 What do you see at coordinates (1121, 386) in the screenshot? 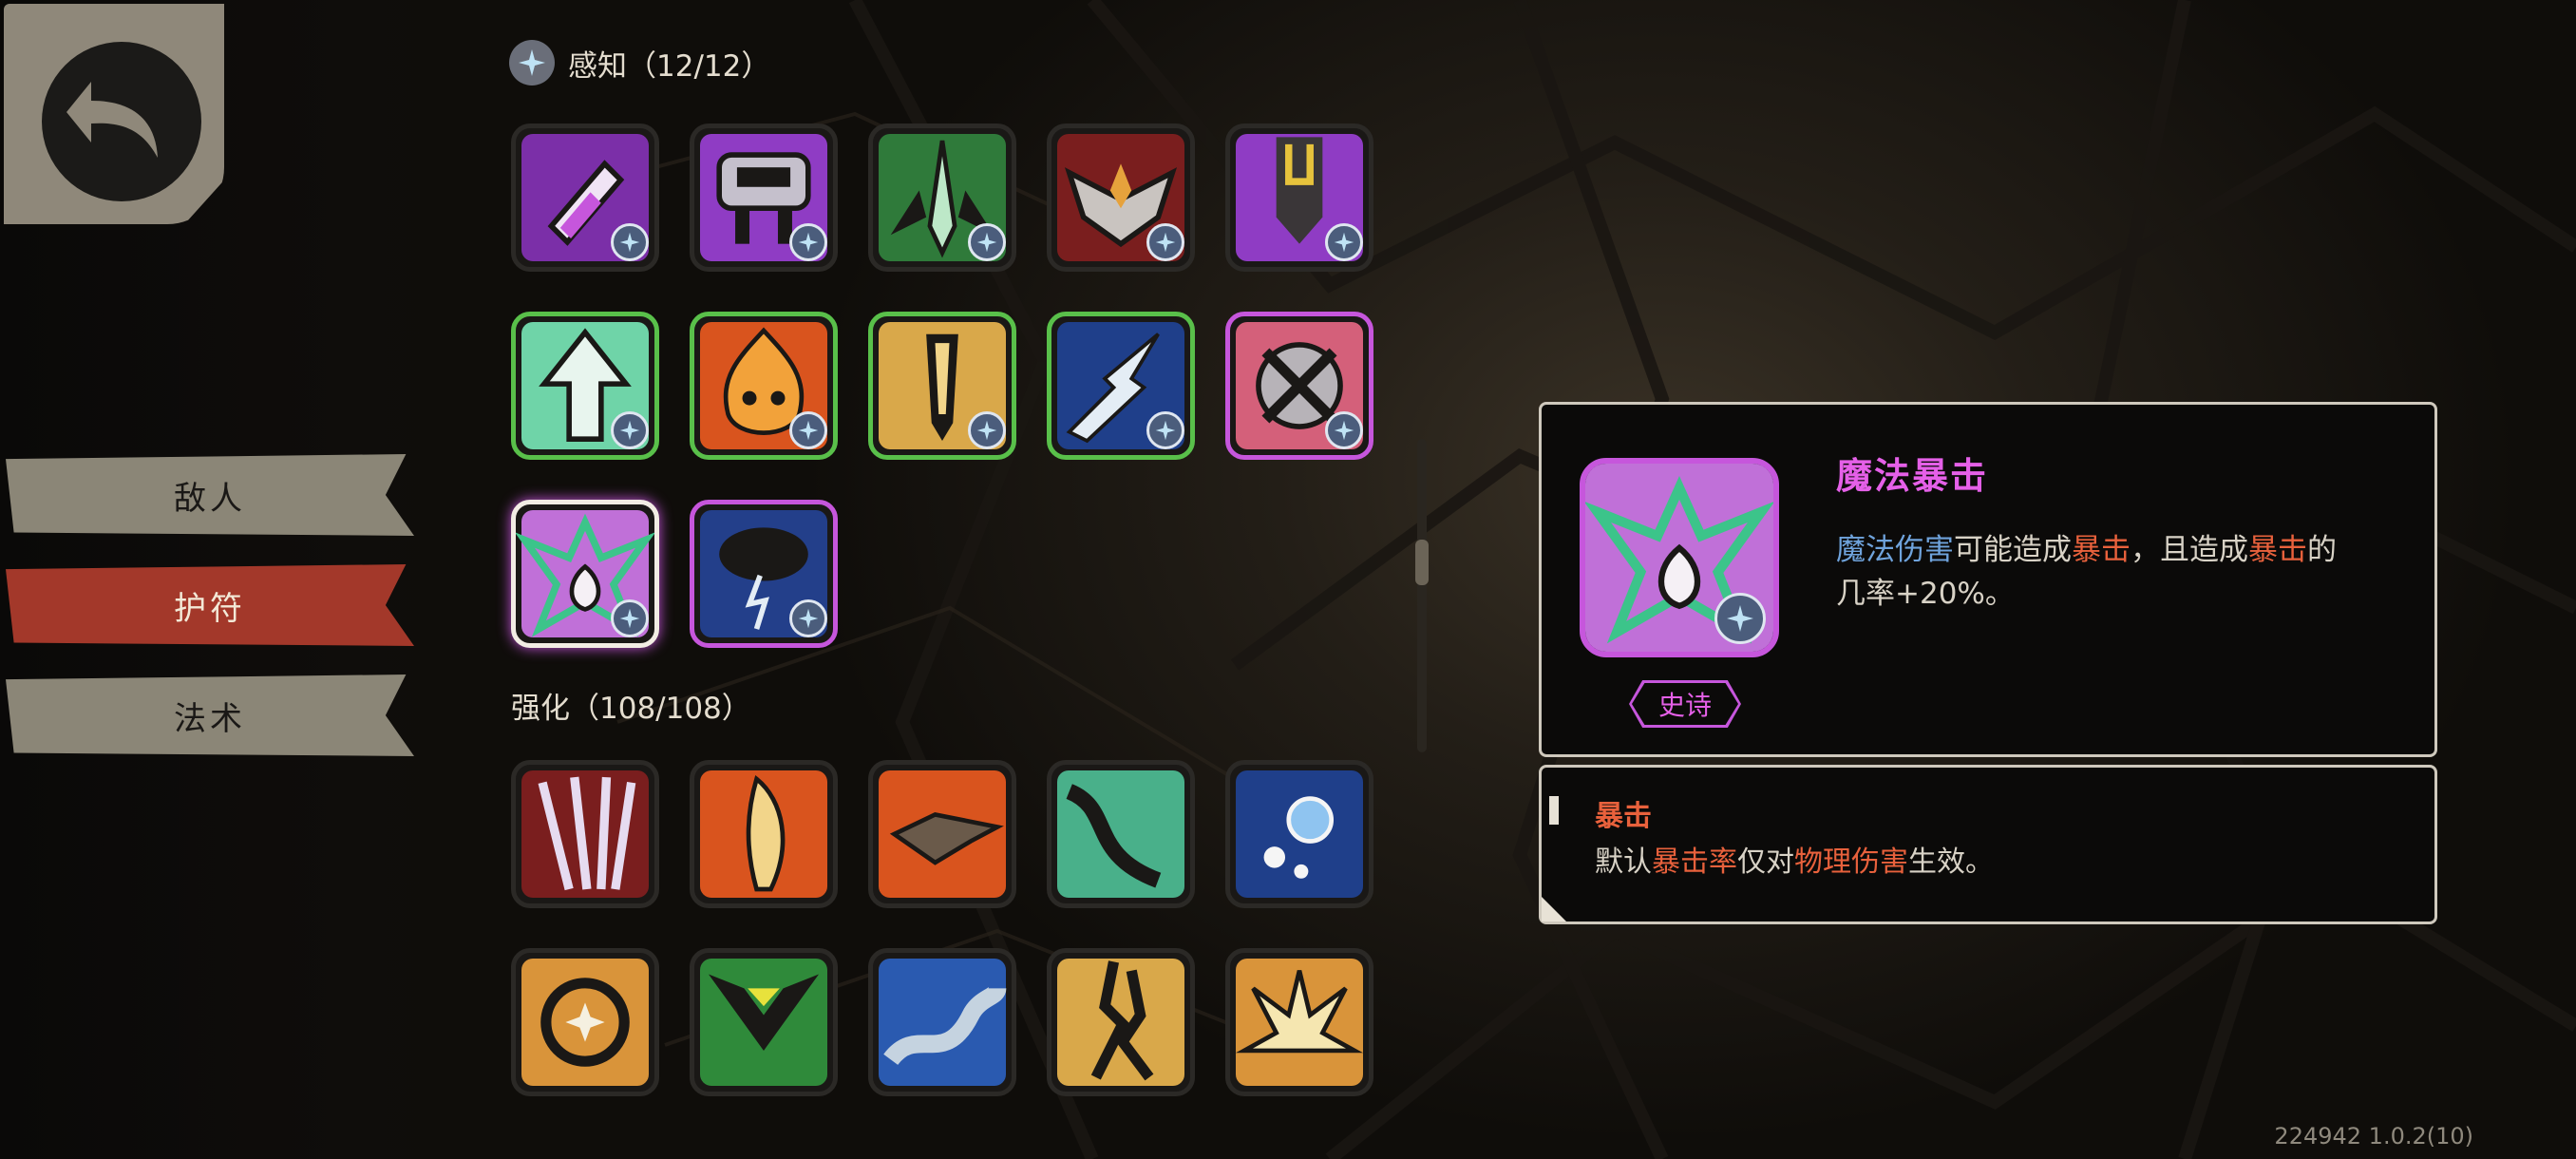
I see `amulet-lightning-icon` at bounding box center [1121, 386].